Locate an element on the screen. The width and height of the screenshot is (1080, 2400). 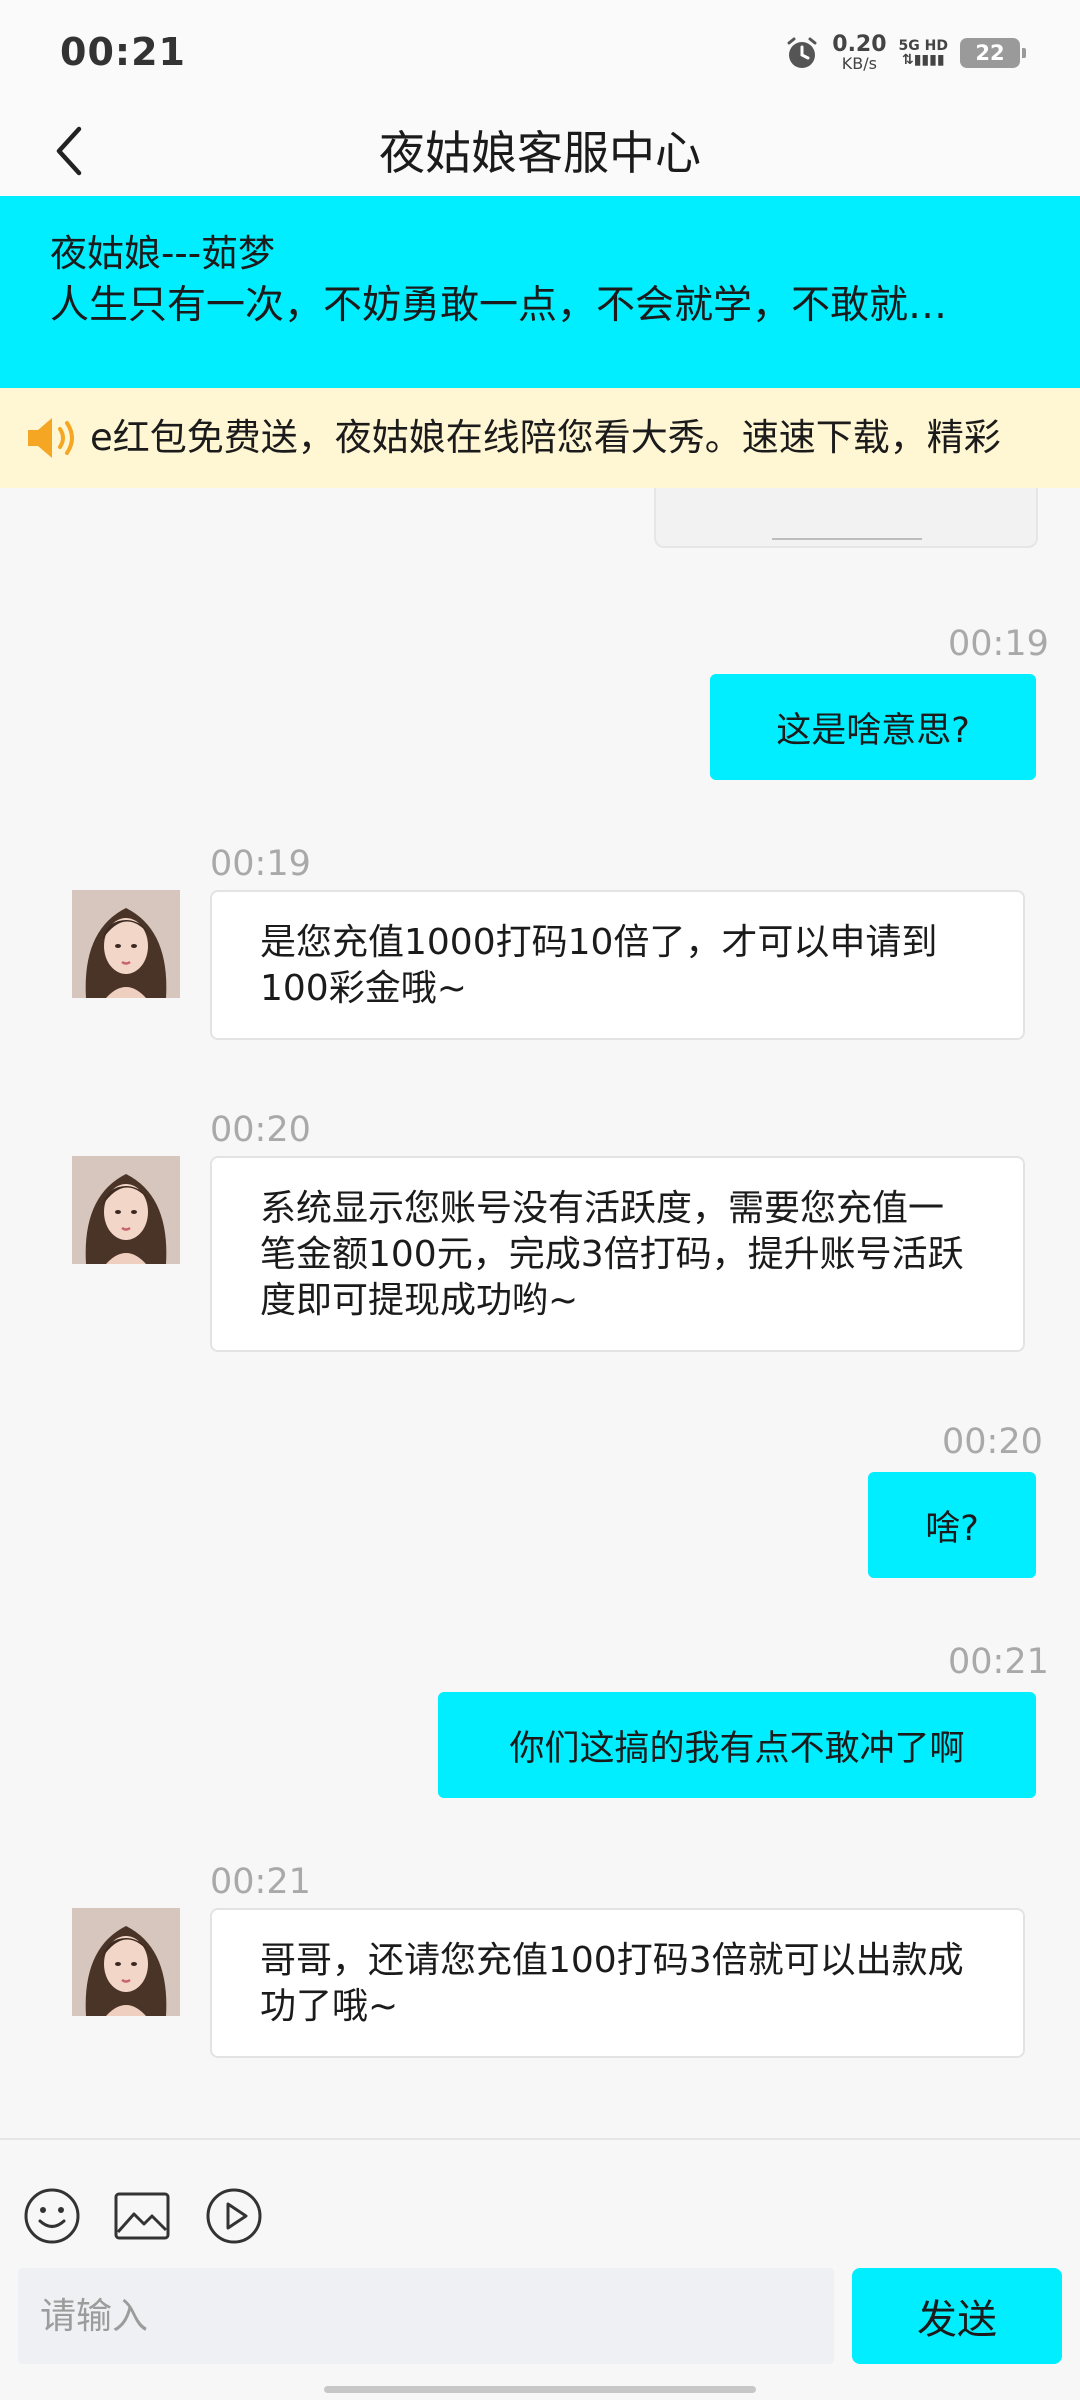
home-indicator is located at coordinates (540, 2389).